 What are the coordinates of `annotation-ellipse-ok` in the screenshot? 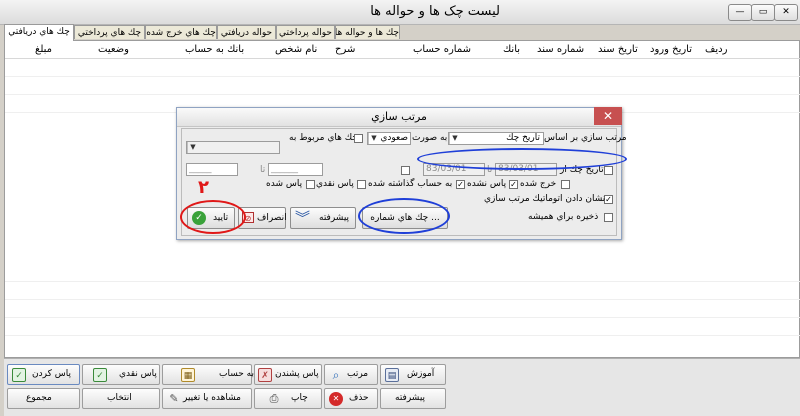 It's located at (213, 217).